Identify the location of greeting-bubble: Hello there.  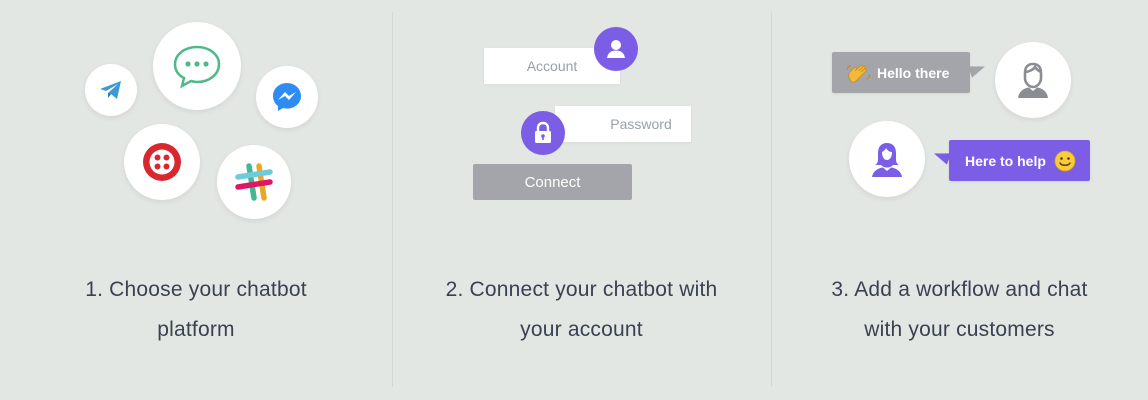
(901, 72).